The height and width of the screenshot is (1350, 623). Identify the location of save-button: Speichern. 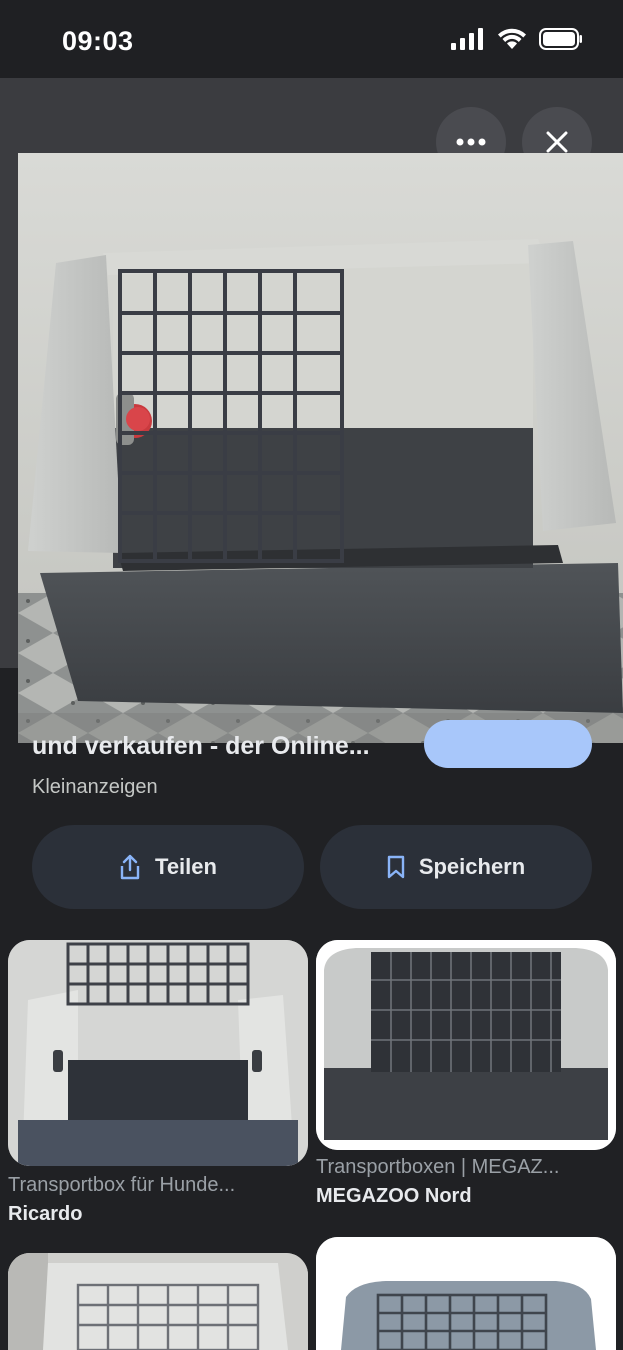
(456, 867).